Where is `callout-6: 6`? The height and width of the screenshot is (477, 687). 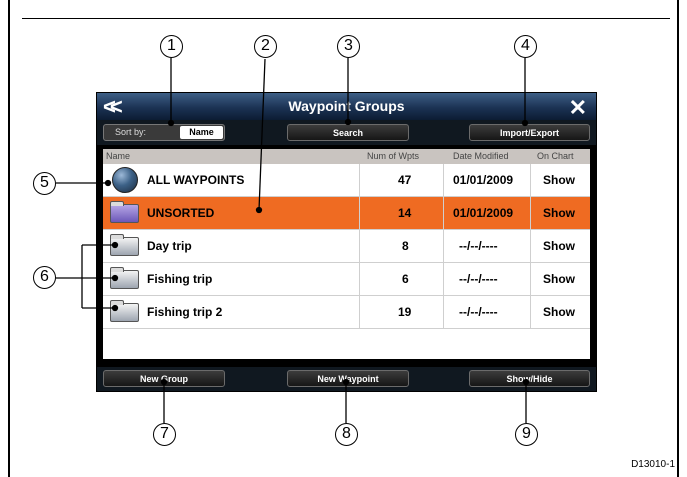
callout-6: 6 is located at coordinates (44, 277).